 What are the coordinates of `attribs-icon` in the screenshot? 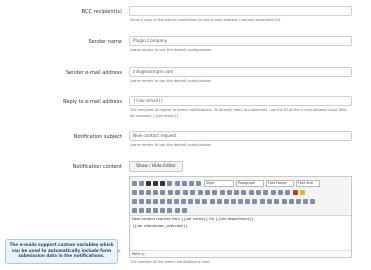 It's located at (169, 210).